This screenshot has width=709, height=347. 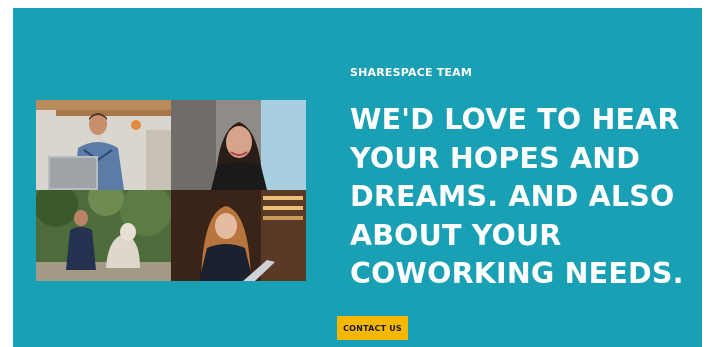 I want to click on team-photo-woman-laptop, so click(x=238, y=235).